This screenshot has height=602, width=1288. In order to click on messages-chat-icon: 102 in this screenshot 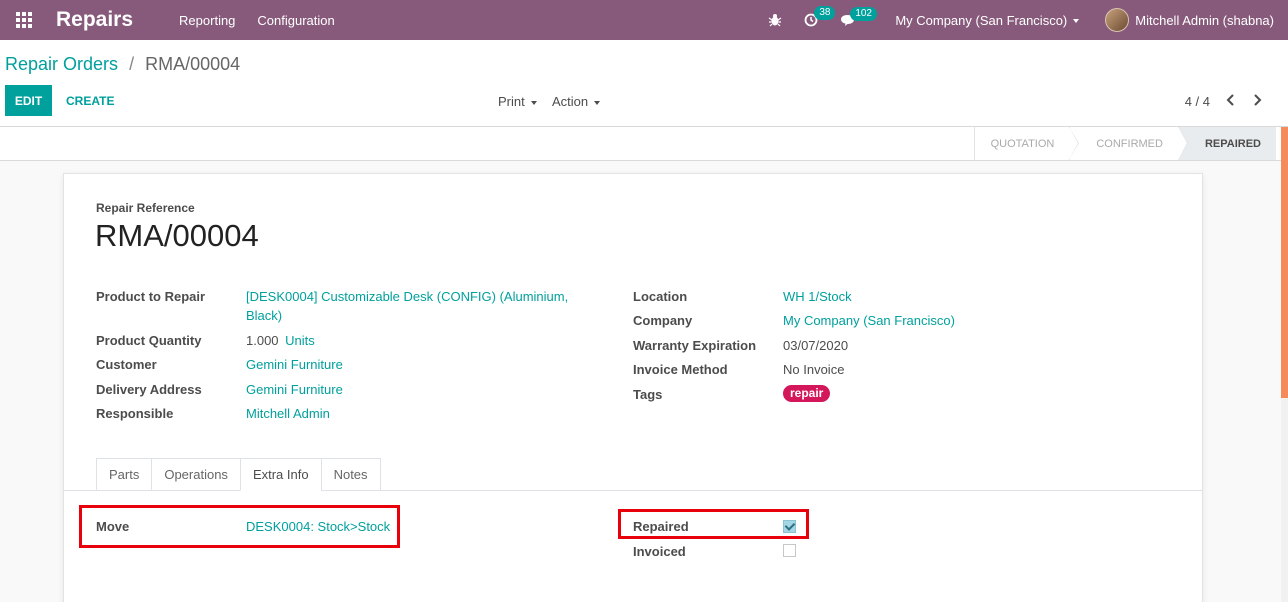, I will do `click(858, 16)`.